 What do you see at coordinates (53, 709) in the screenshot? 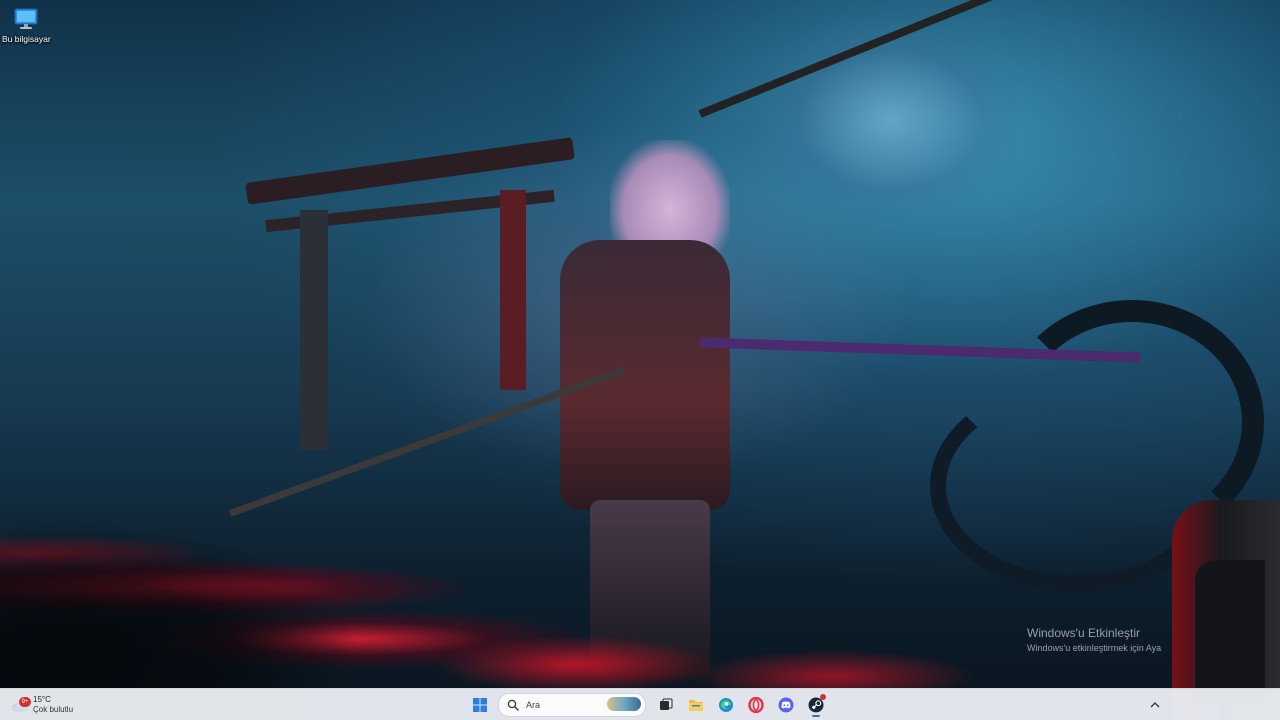
I see `weather-condition: Çok bulutlu` at bounding box center [53, 709].